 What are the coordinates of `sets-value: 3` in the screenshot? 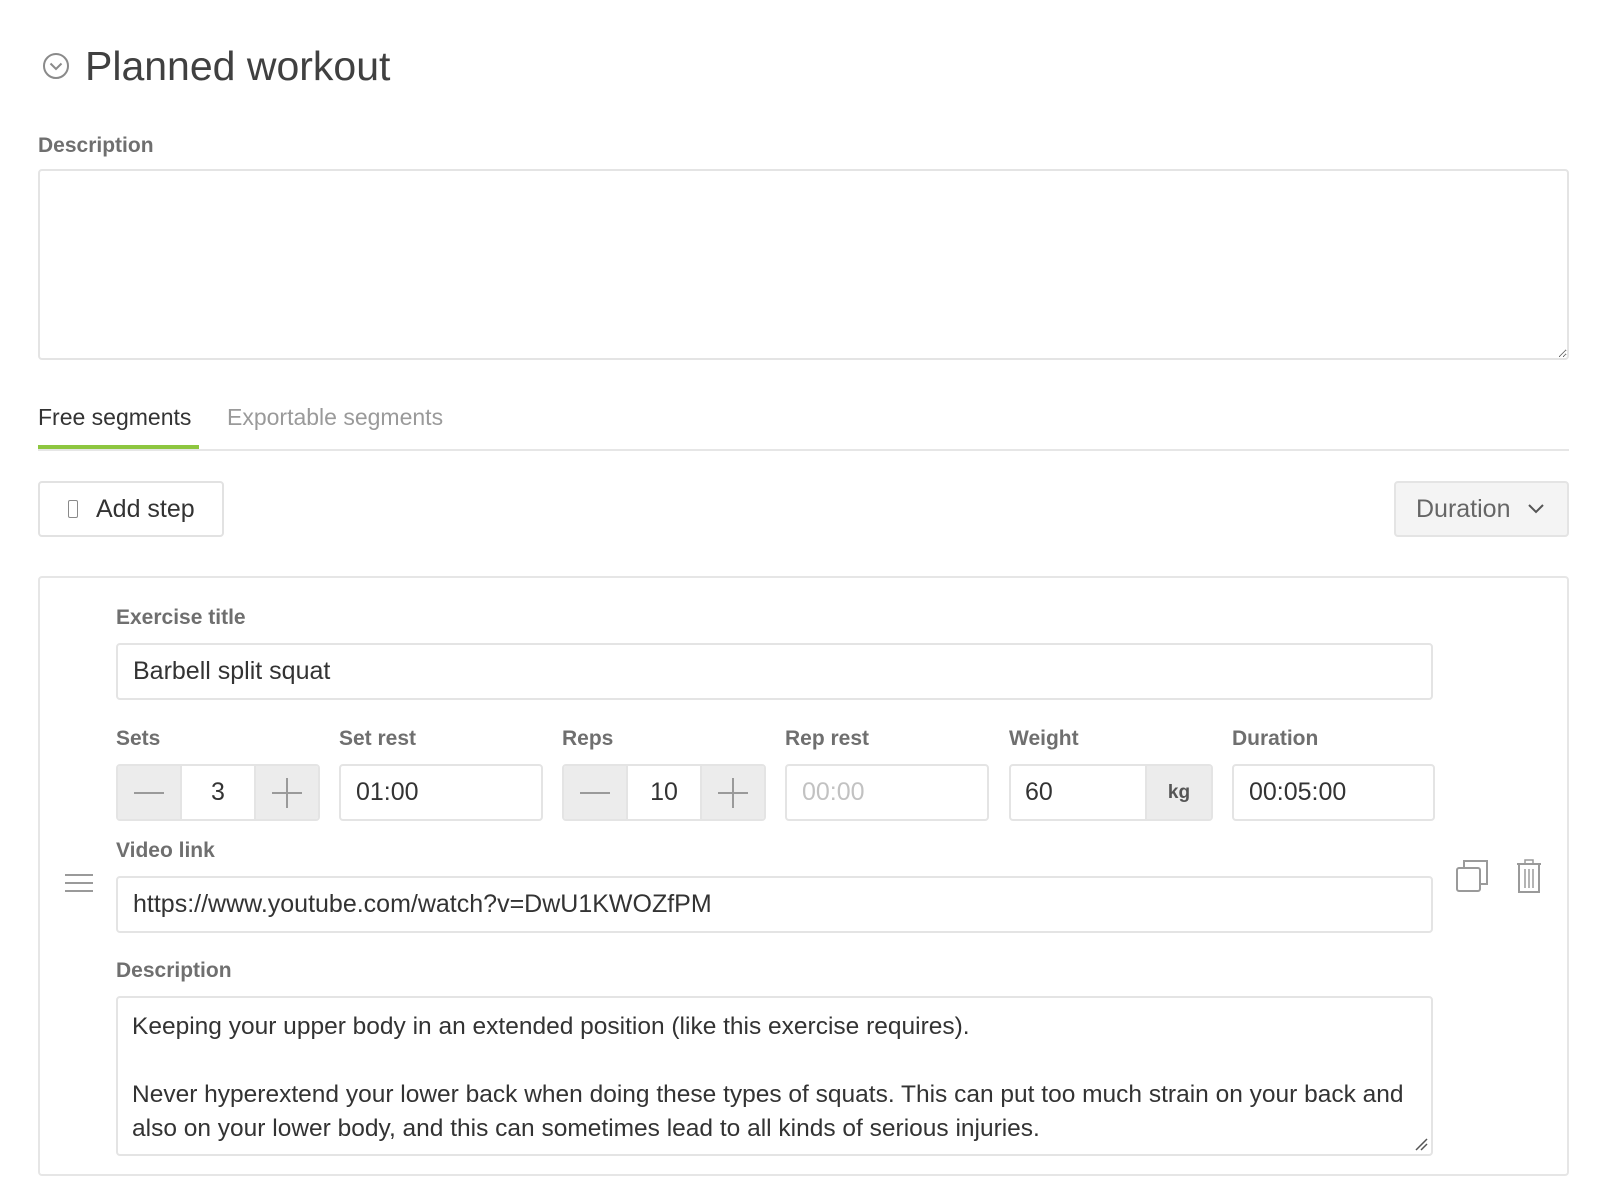 It's located at (218, 792).